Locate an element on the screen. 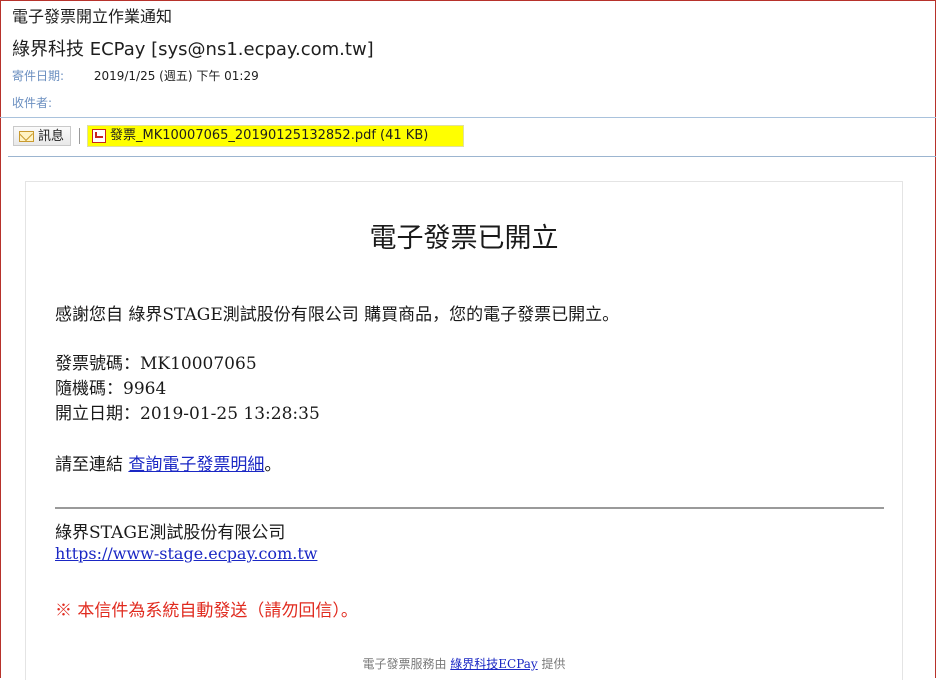 The width and height of the screenshot is (936, 680). link-suffix: 。 is located at coordinates (273, 465).